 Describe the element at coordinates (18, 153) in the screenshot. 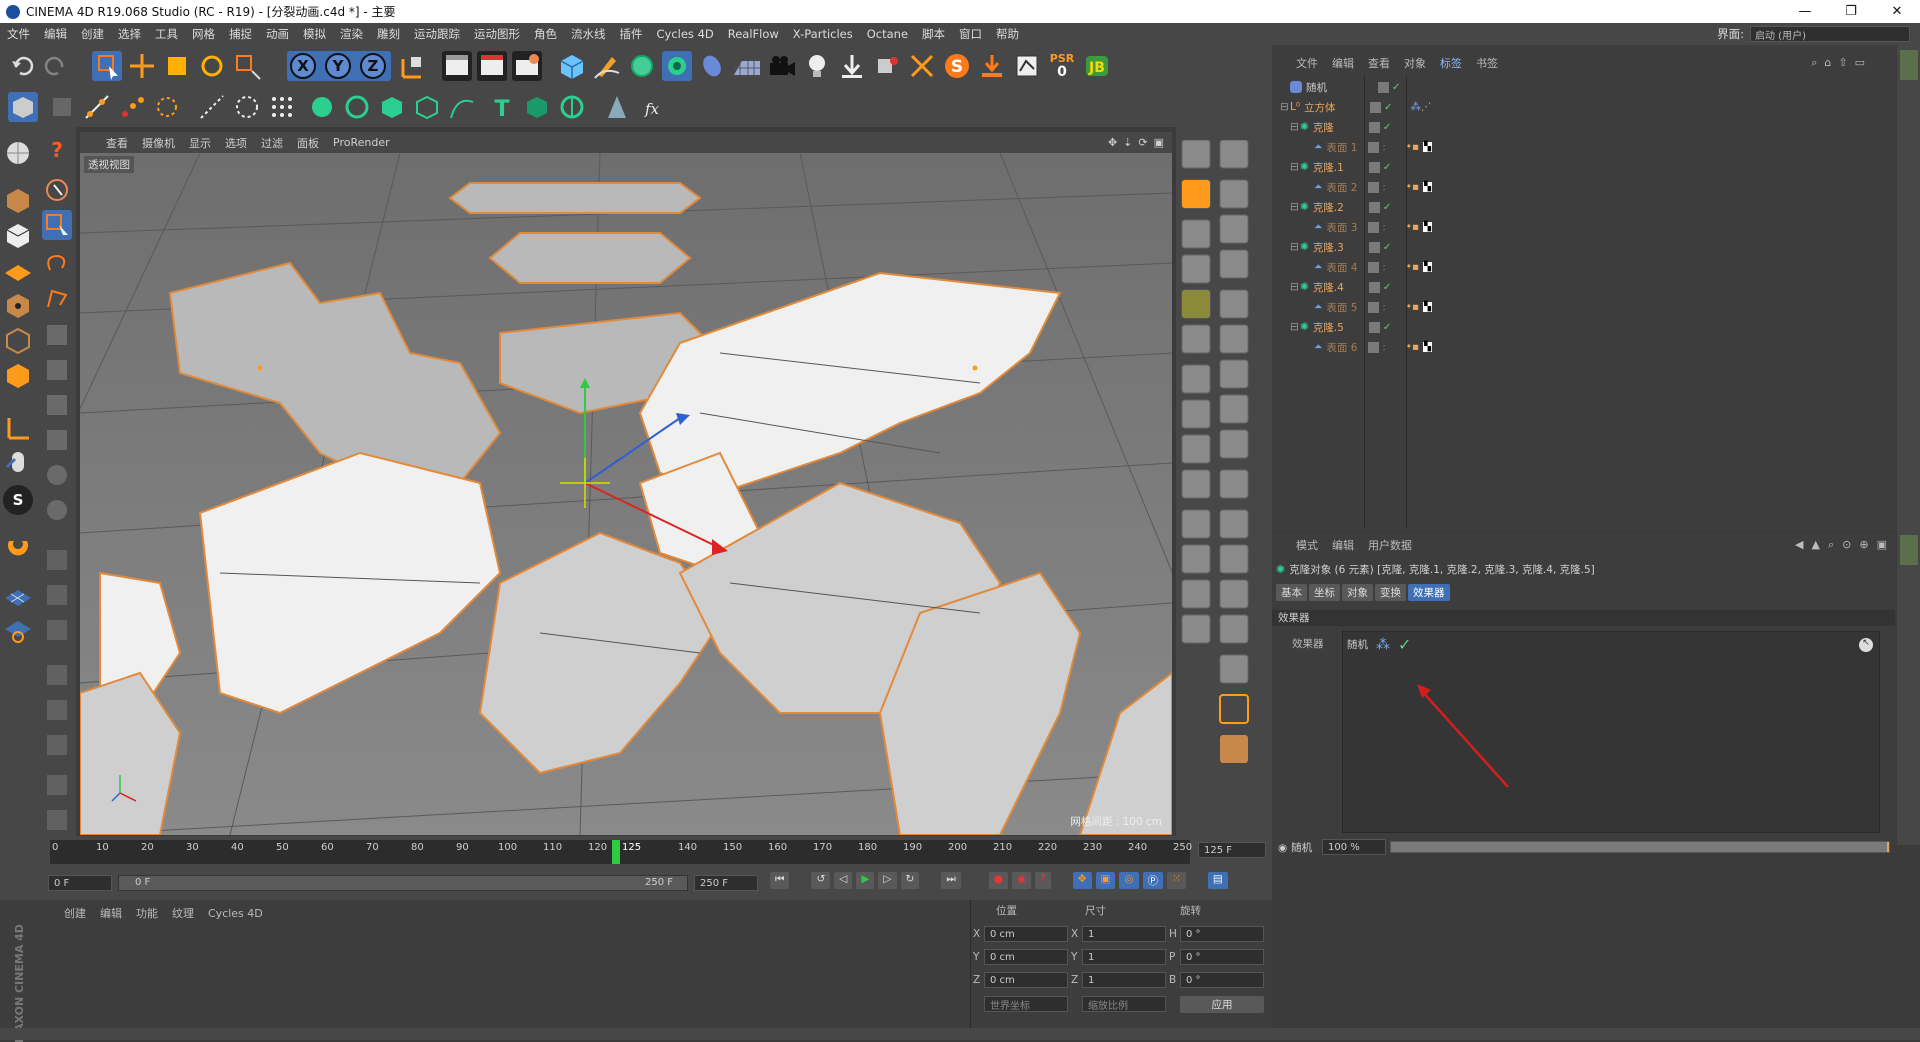

I see `model-sphere-icon` at that location.